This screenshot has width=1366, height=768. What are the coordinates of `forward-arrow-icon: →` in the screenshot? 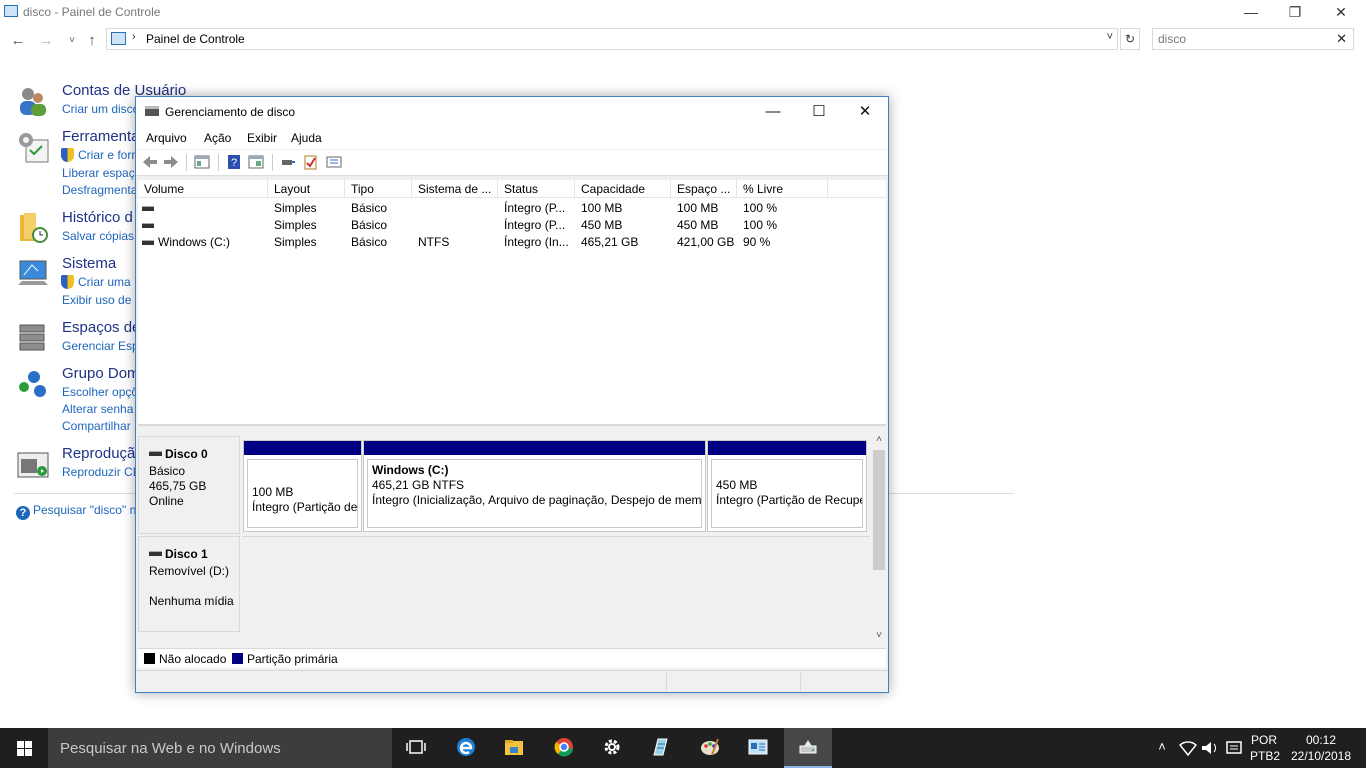 It's located at (46, 41).